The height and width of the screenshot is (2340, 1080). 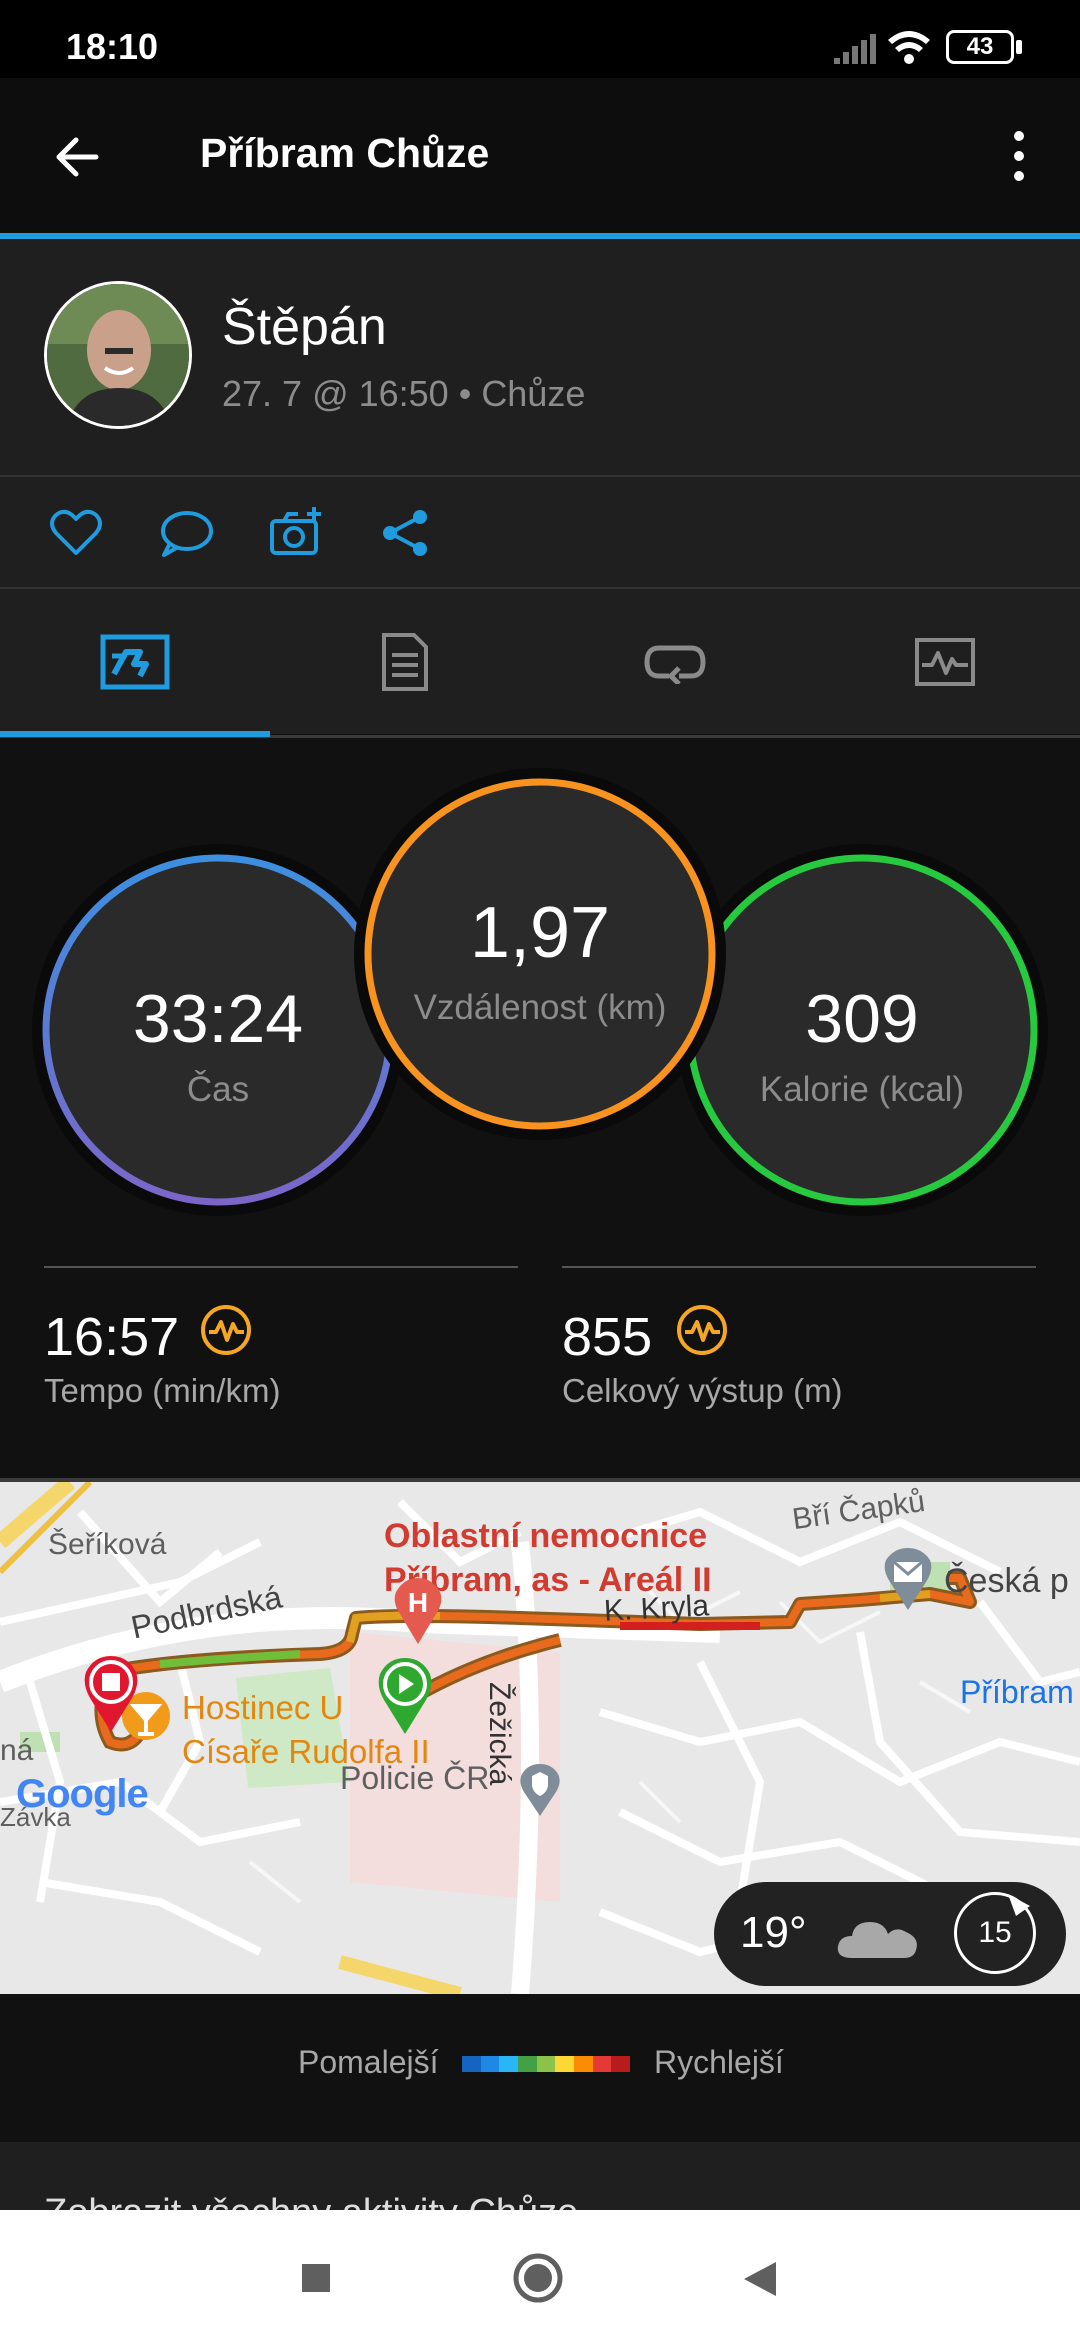 I want to click on page-title: Příbram Chůze, so click(x=345, y=153).